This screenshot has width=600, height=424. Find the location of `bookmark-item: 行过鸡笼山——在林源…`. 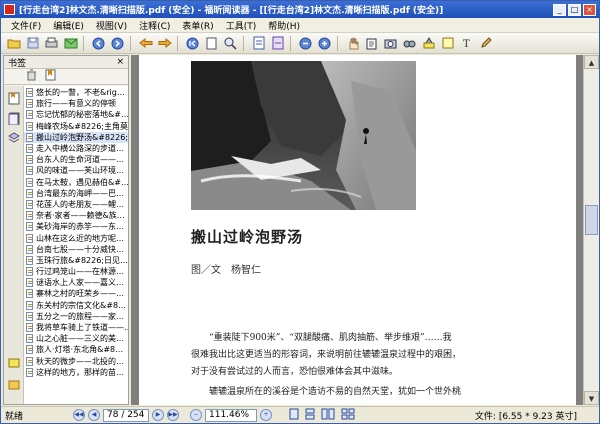

bookmark-item: 行过鸡笼山——在林源… is located at coordinates (76, 271).